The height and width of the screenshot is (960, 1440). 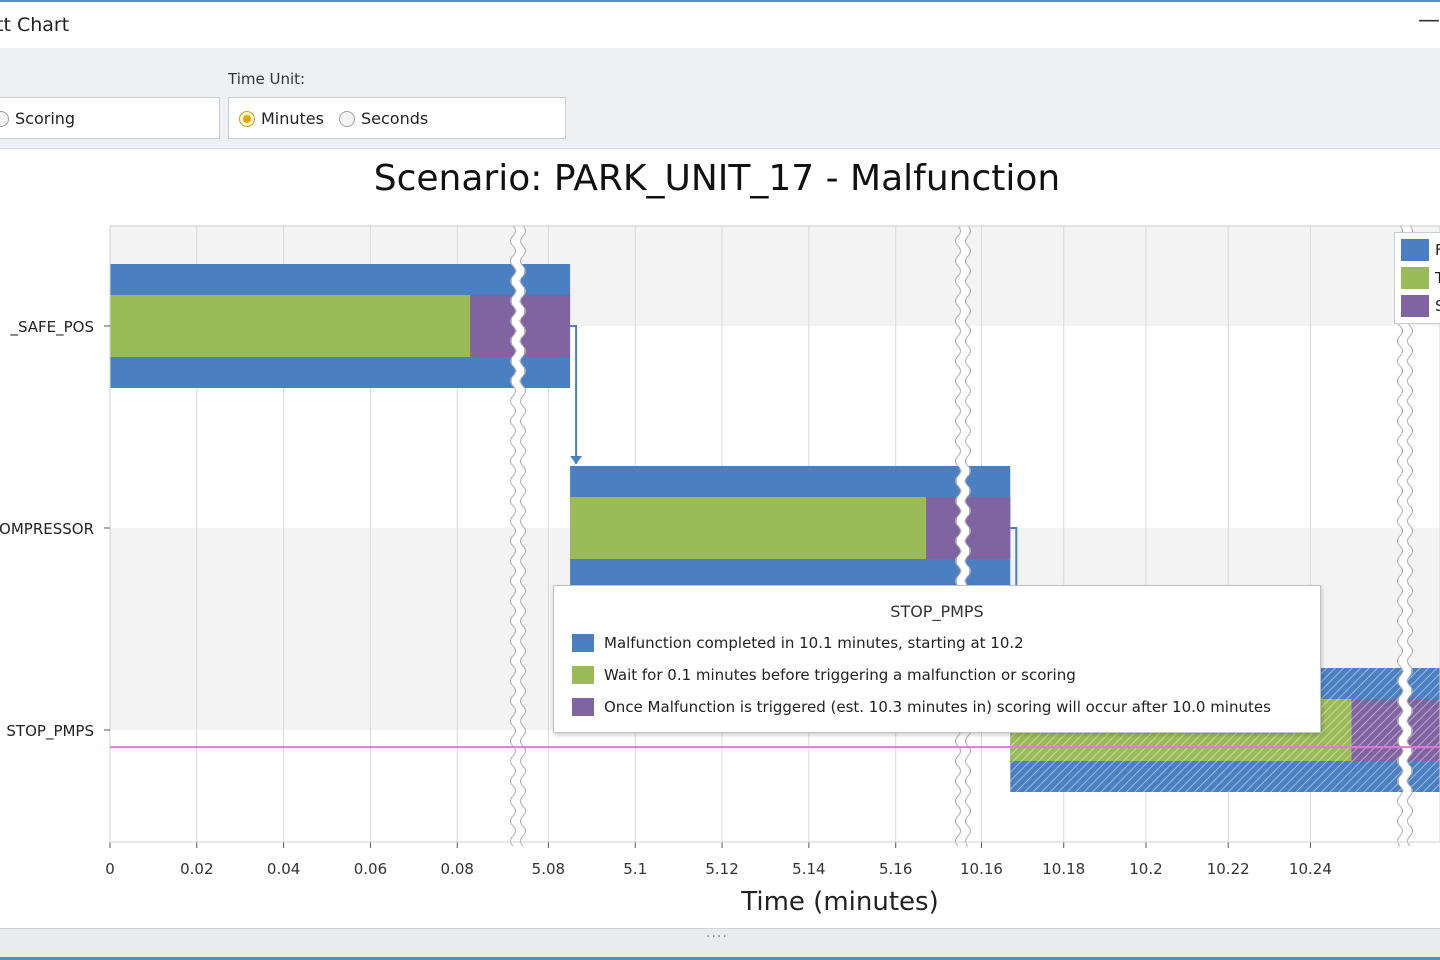 What do you see at coordinates (50, 731) in the screenshot?
I see `y-tick-label: STOP_PMPS` at bounding box center [50, 731].